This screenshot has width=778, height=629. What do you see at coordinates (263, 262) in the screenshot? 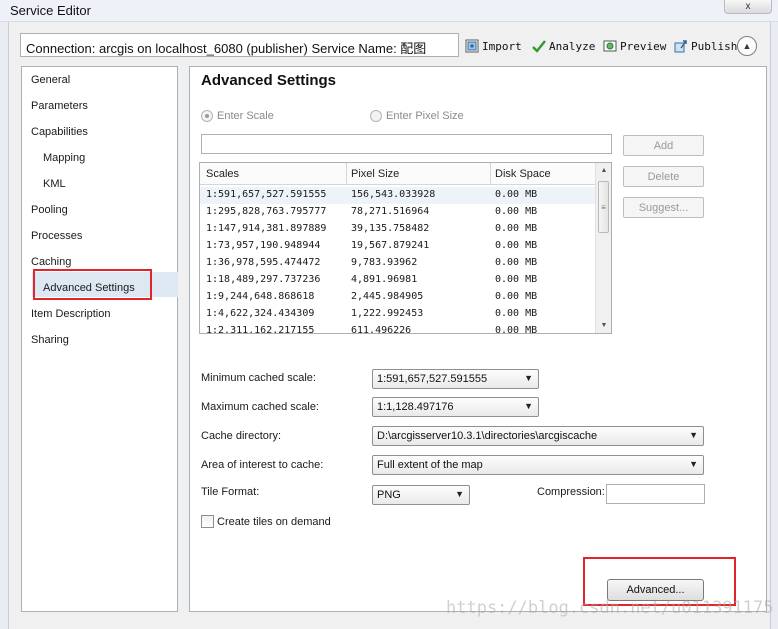
I see `cell-scale: 1:36,978,595.474472` at bounding box center [263, 262].